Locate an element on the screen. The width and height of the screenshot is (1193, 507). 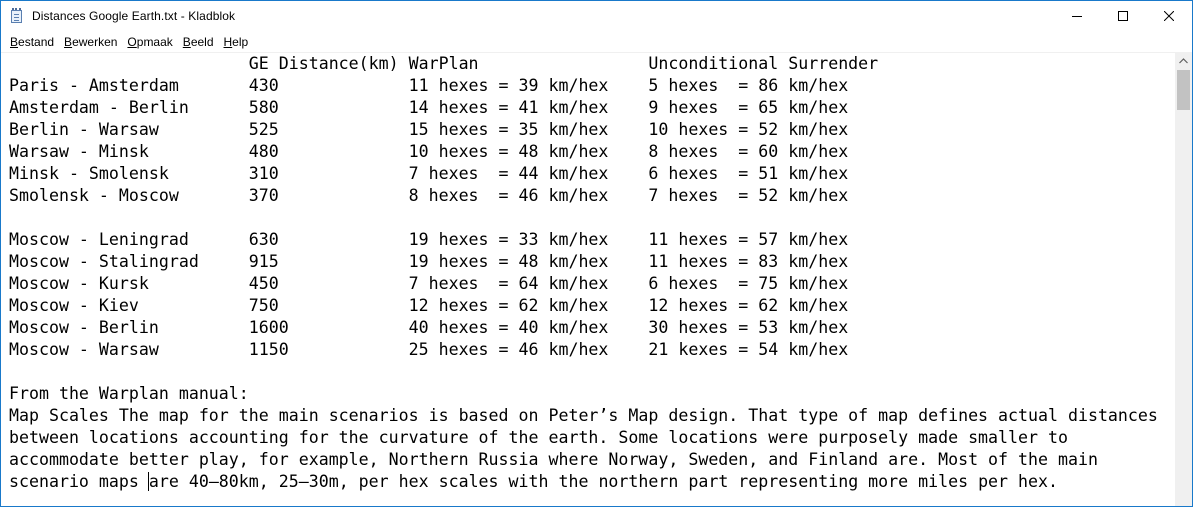
scroll-up-button is located at coordinates (1183, 60).